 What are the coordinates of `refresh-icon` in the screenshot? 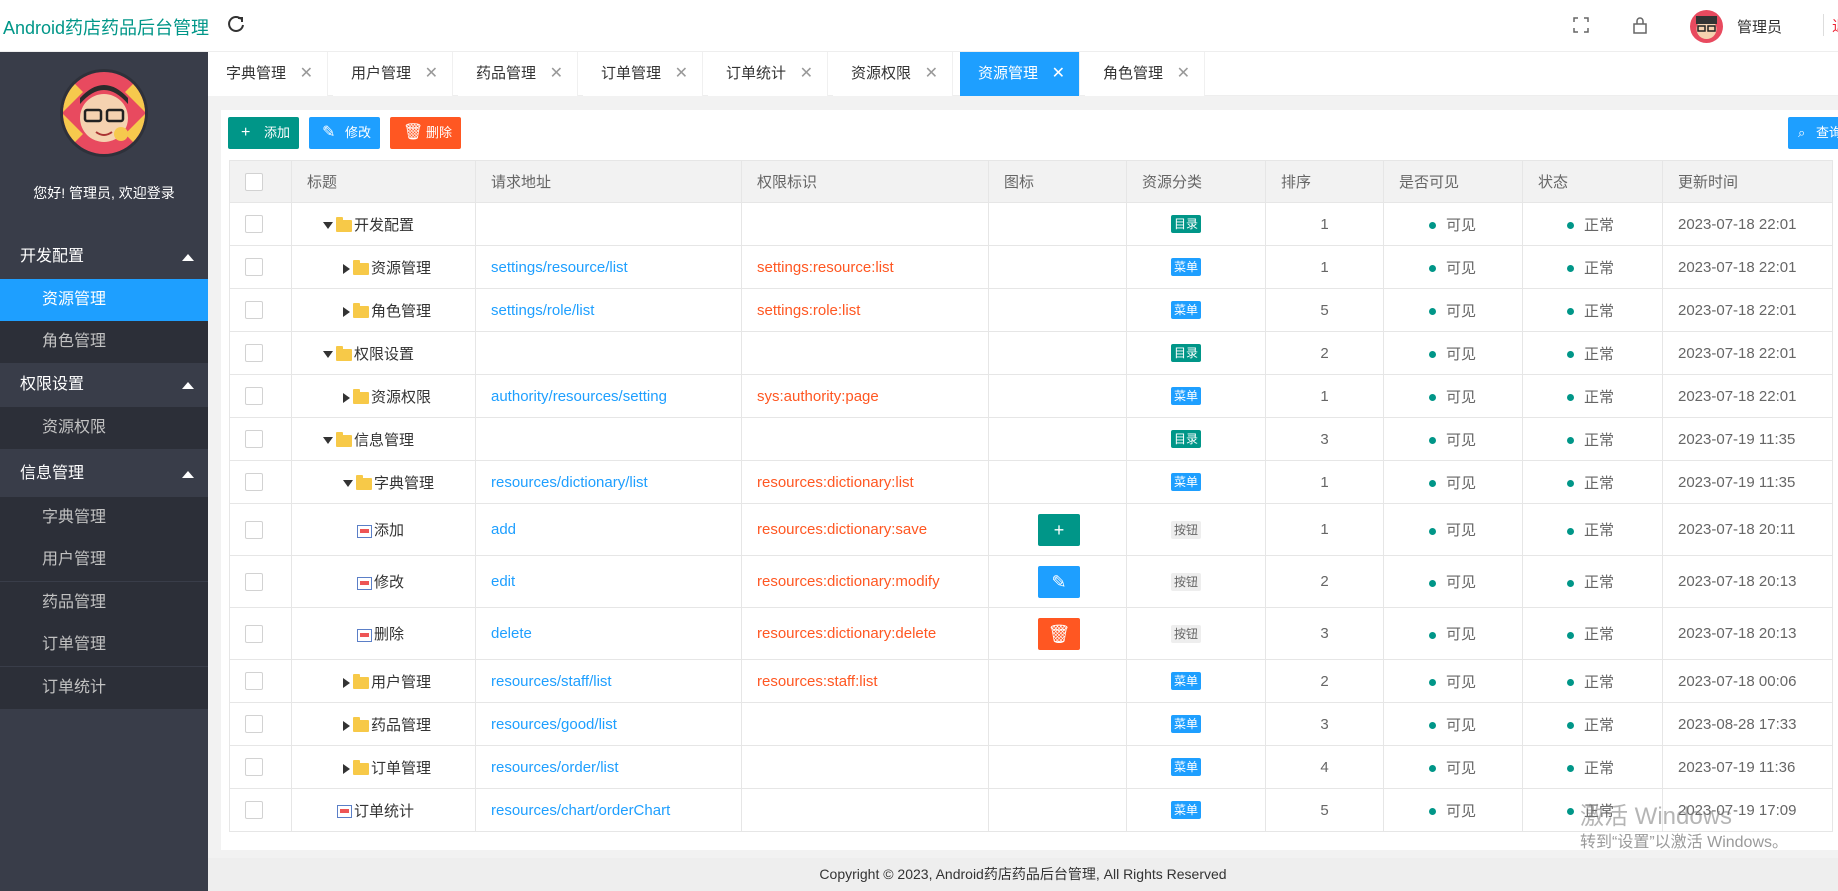 It's located at (236, 24).